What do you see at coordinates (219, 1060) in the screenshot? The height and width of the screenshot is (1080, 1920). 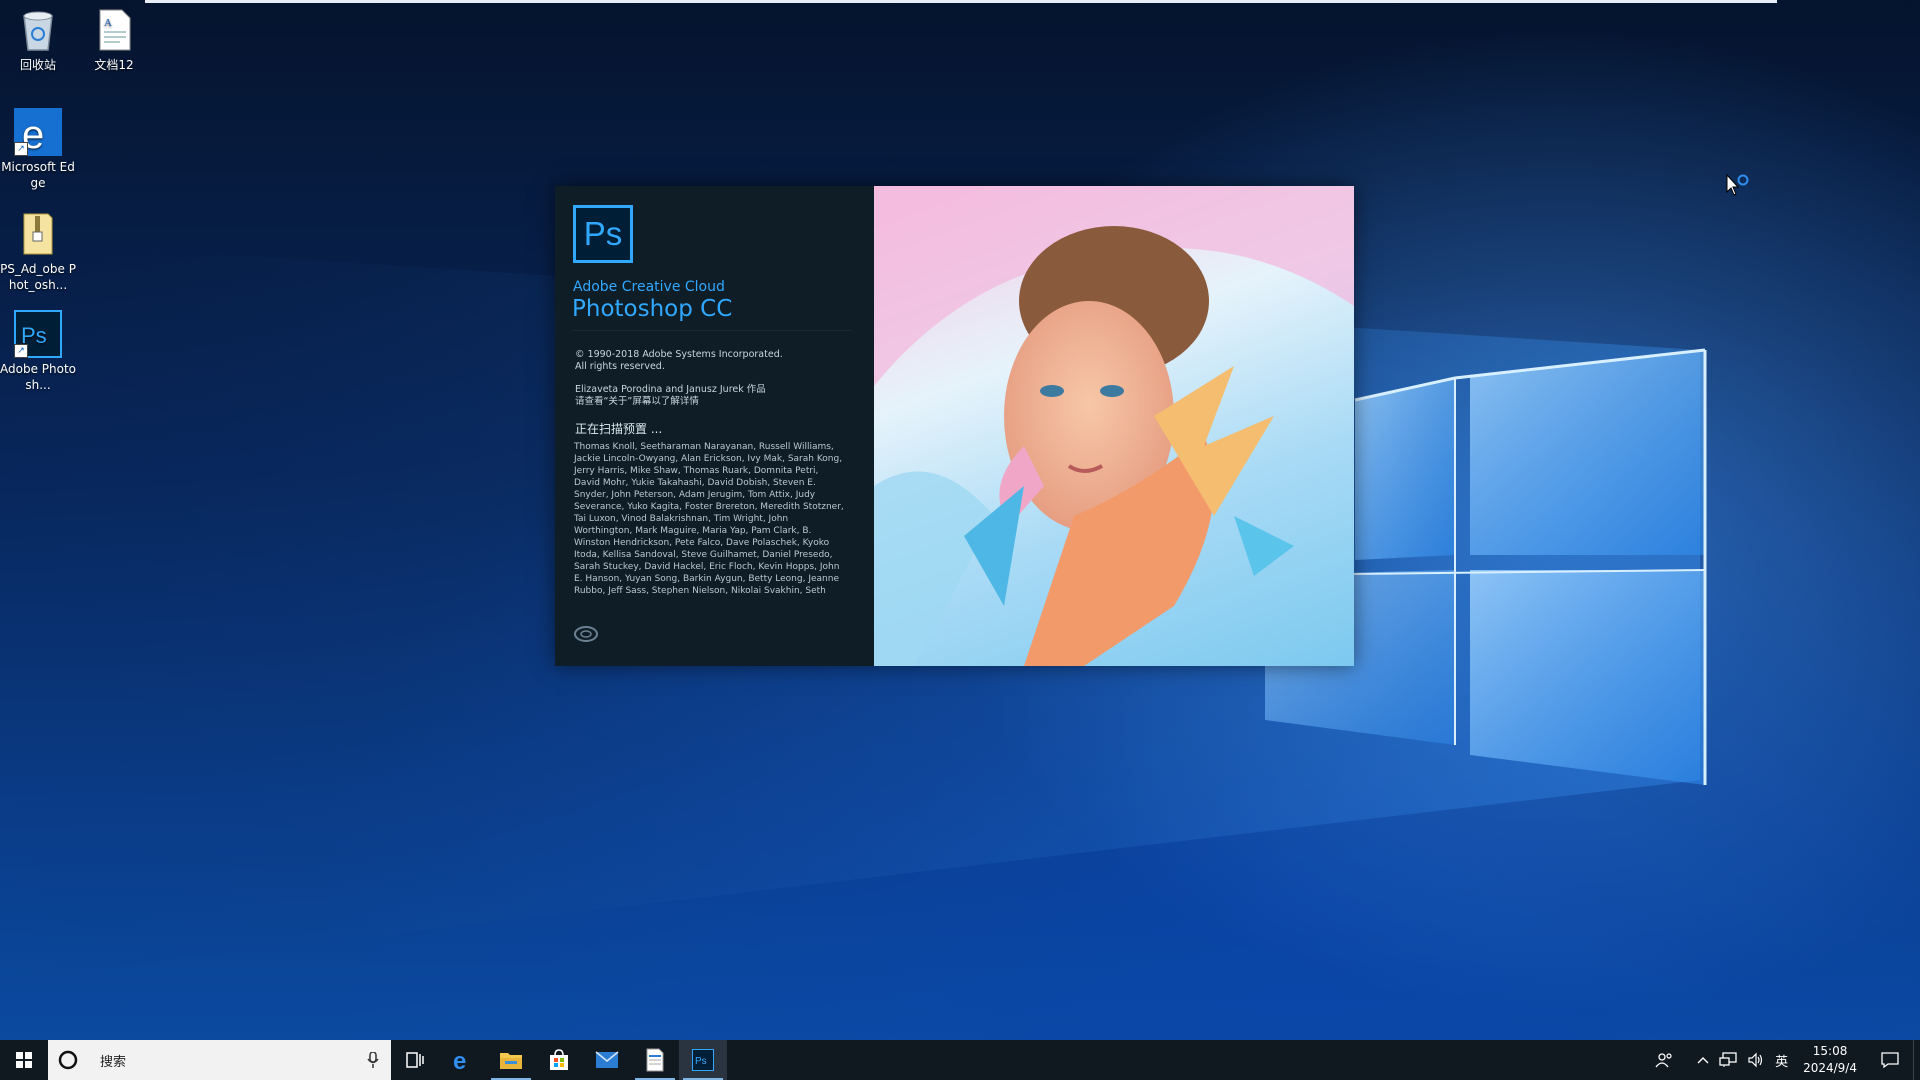 I see `taskbar-search-box: 搜索` at bounding box center [219, 1060].